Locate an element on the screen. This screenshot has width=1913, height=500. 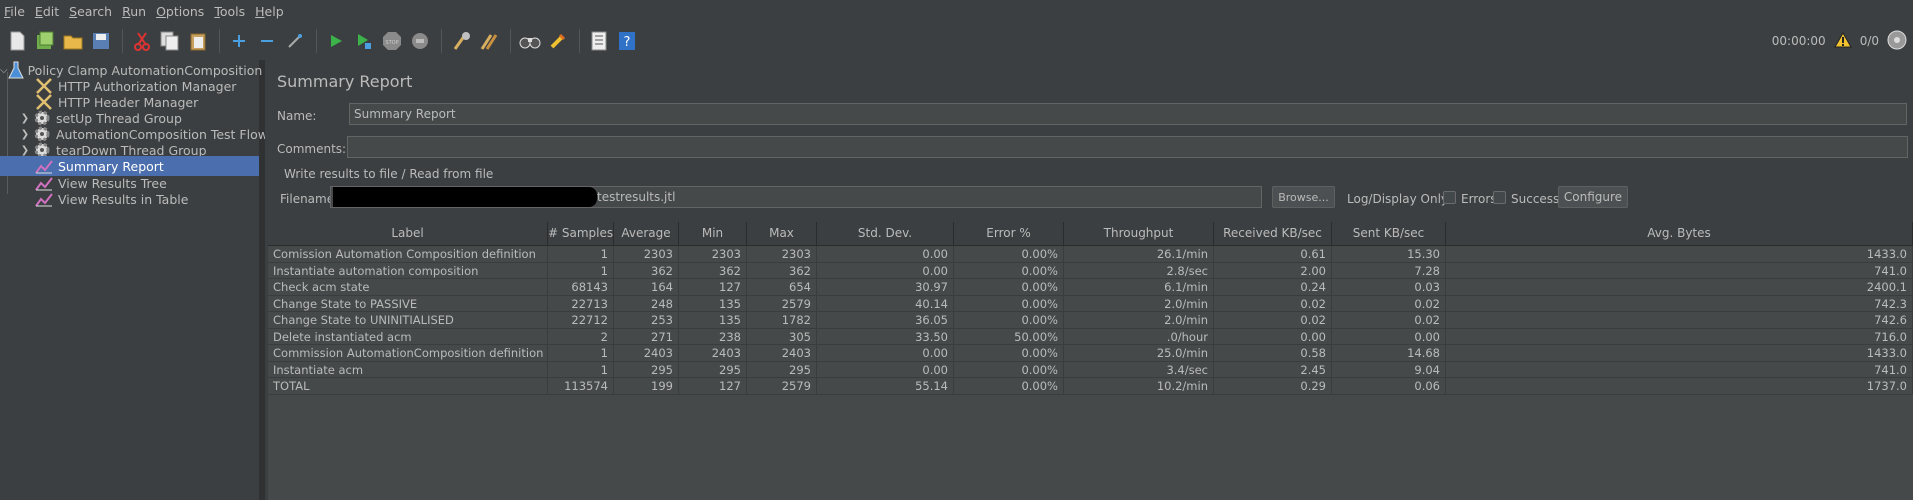
templates-icon is located at coordinates (45, 41).